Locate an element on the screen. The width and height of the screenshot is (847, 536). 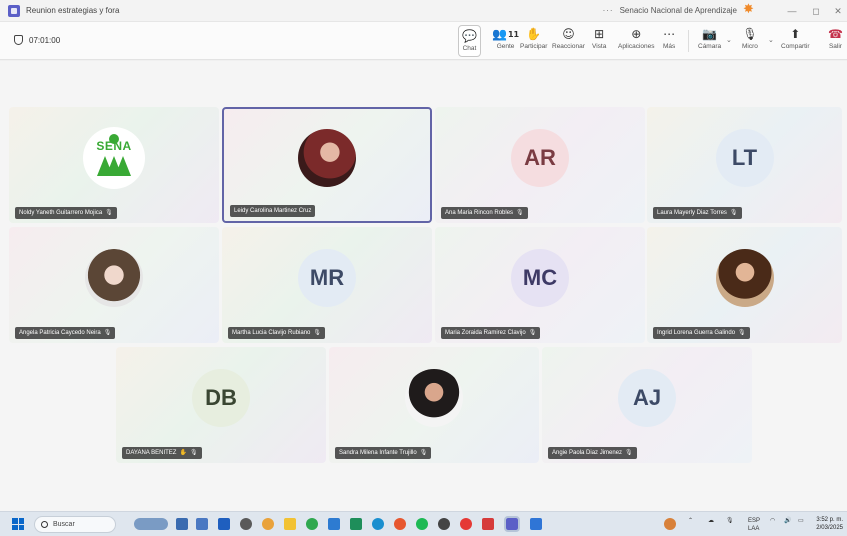
teams-taskbar-icon is located at coordinates (512, 524).